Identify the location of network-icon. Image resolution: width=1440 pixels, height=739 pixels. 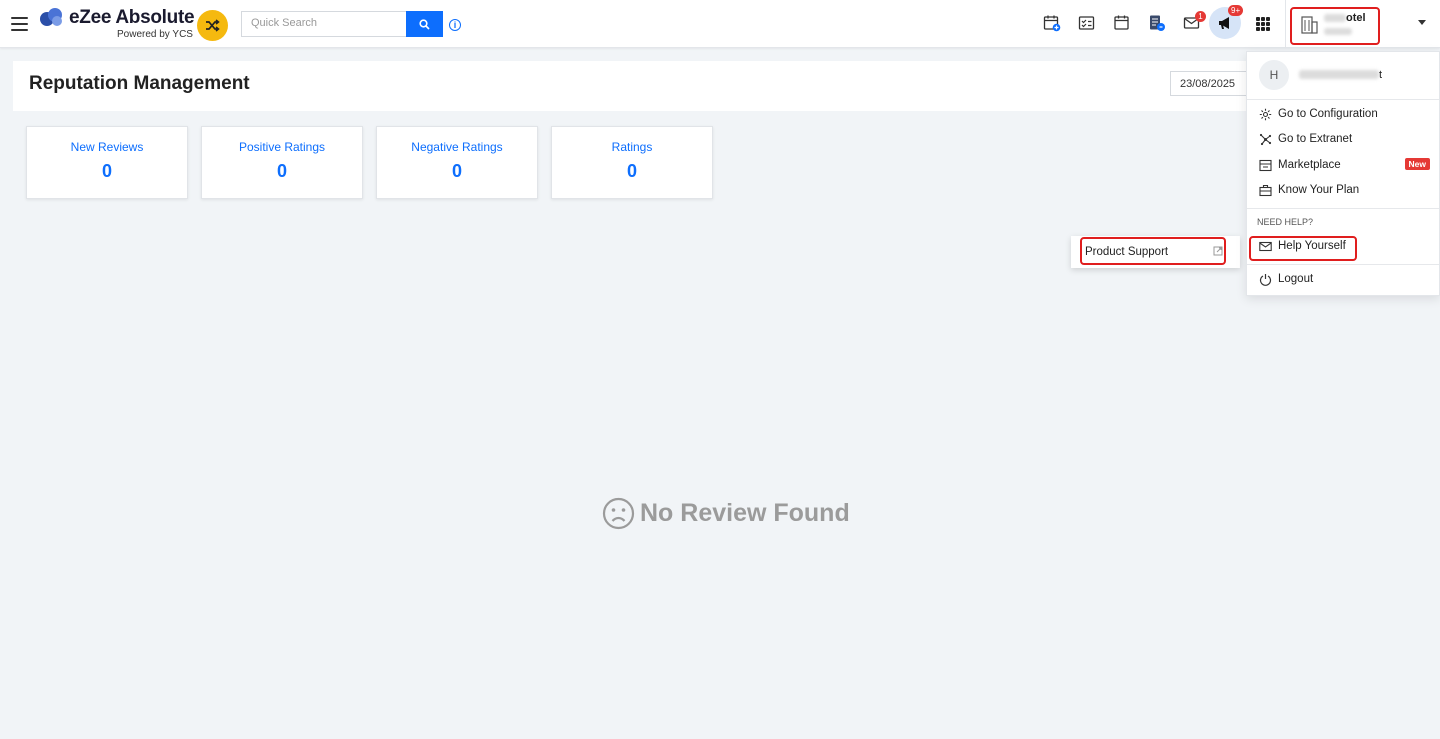
(1265, 139).